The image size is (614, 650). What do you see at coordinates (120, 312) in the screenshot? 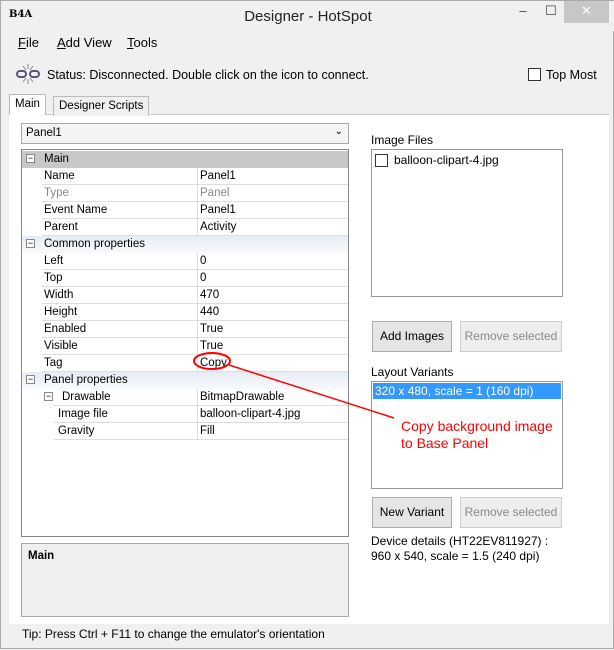
I see `property-name: Height` at bounding box center [120, 312].